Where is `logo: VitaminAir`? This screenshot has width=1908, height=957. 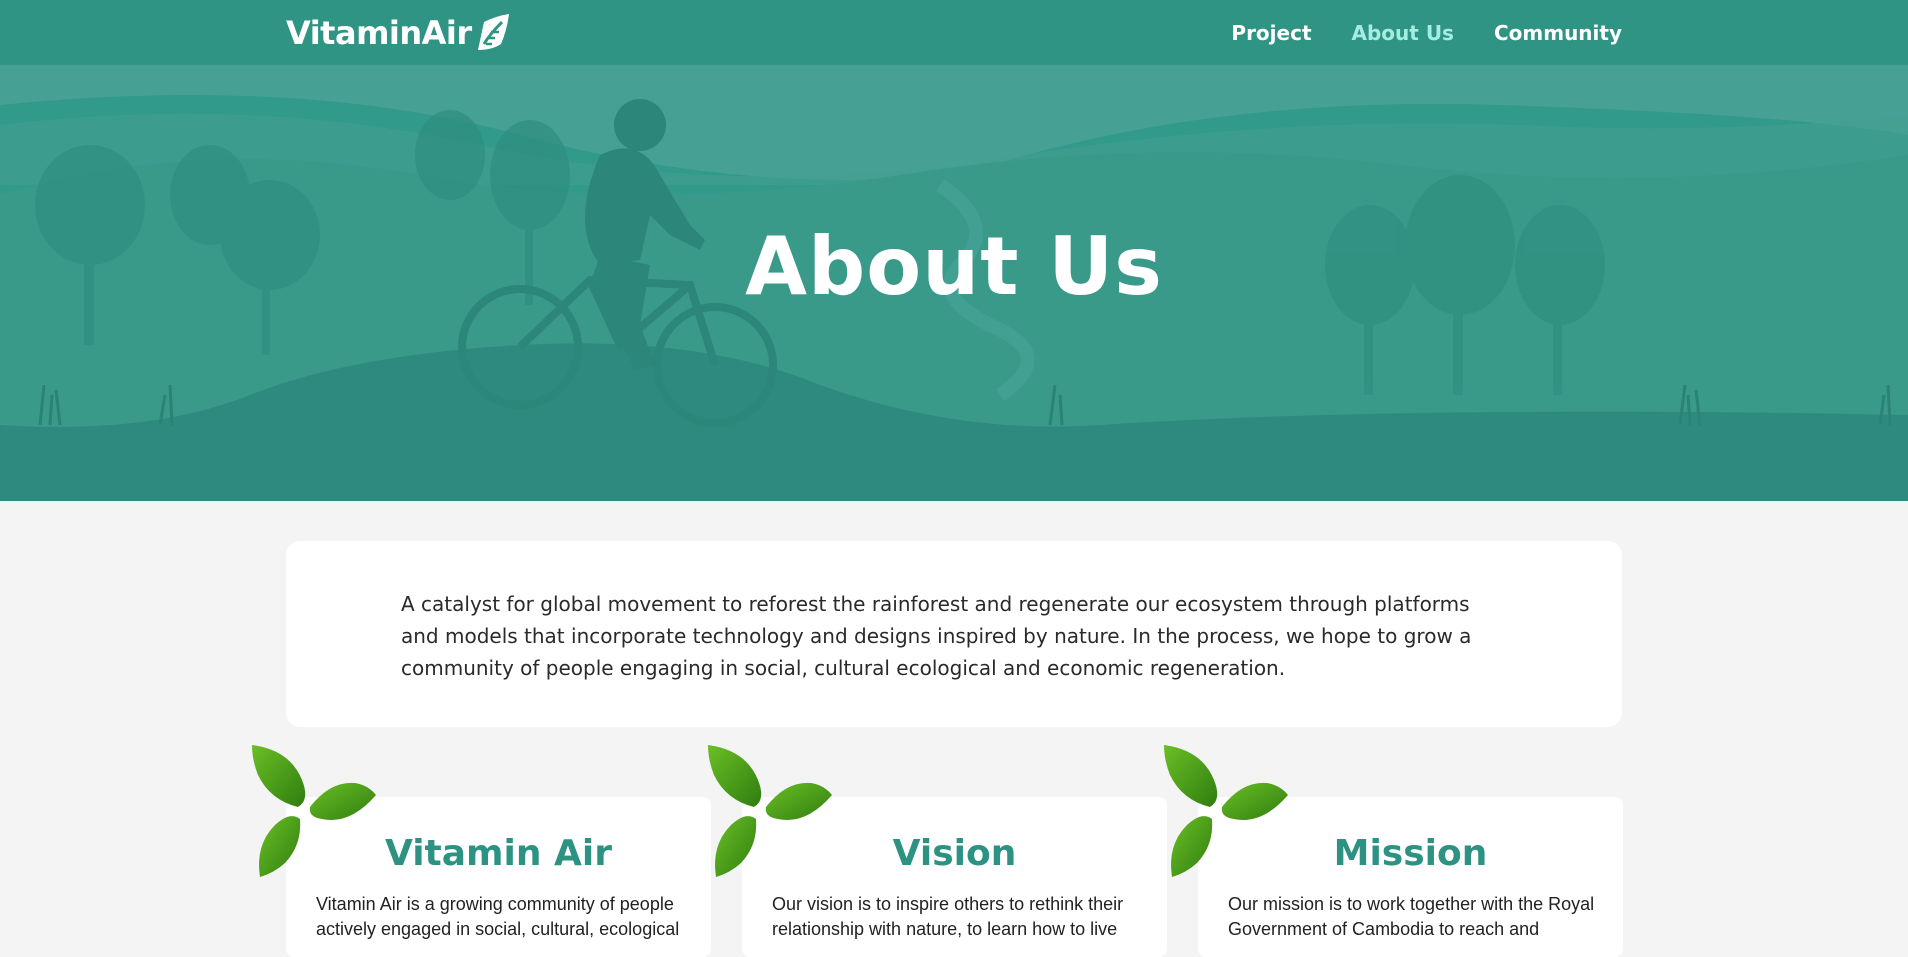 logo: VitaminAir is located at coordinates (398, 33).